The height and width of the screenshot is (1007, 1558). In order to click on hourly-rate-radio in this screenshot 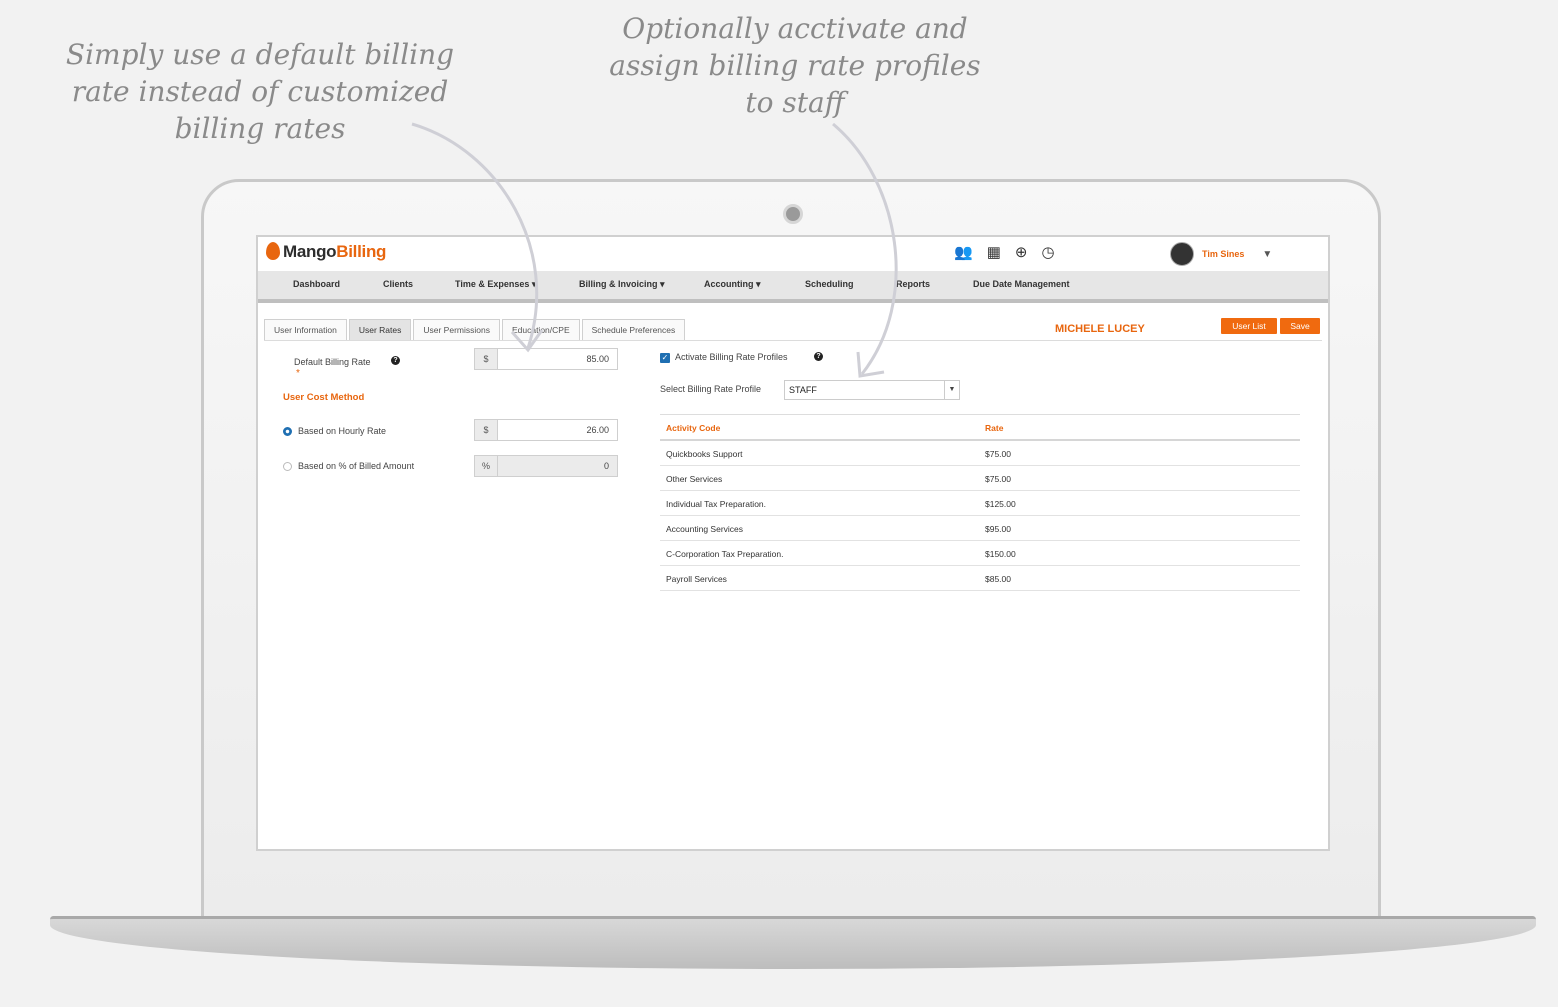, I will do `click(287, 431)`.